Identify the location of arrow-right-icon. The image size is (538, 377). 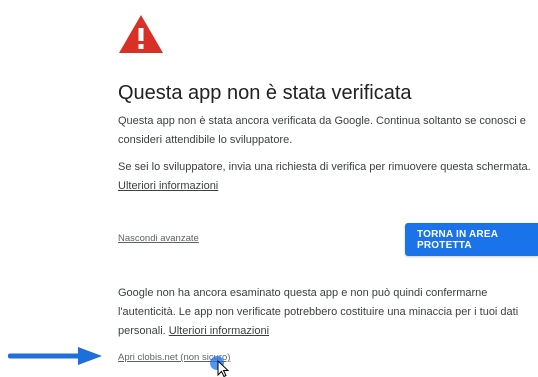
(55, 356).